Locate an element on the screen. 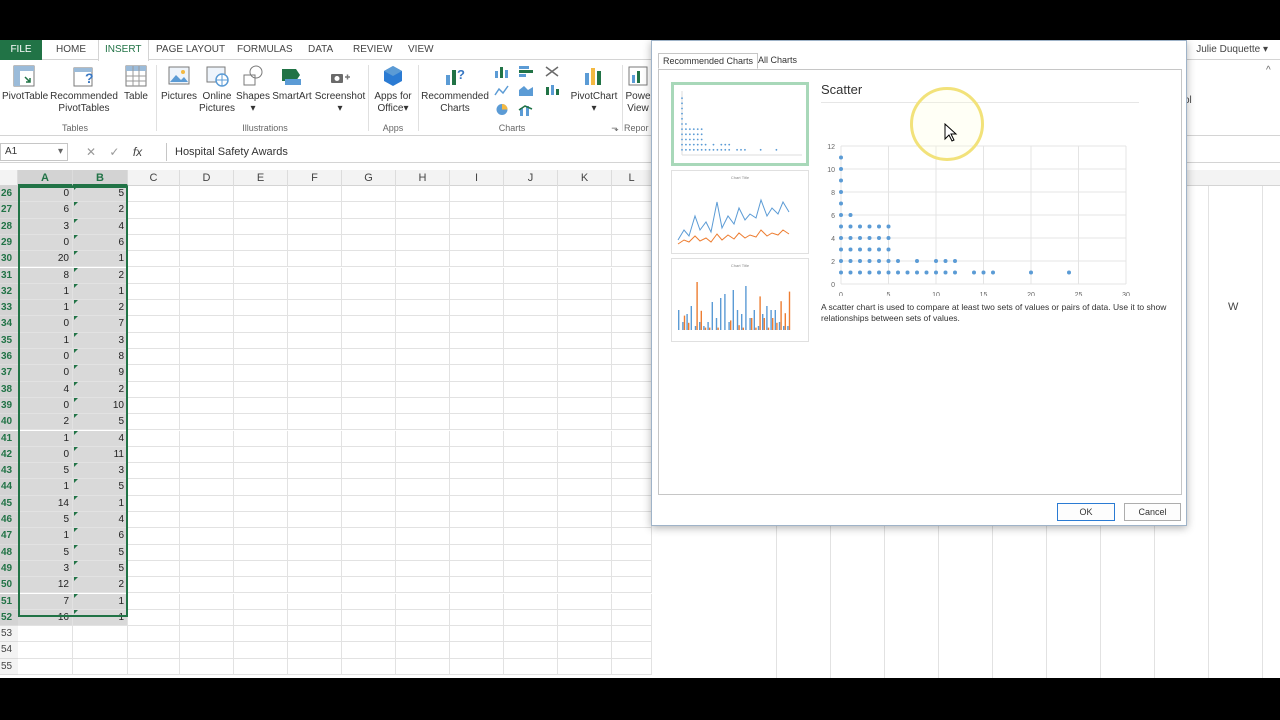  row-header: 37 is located at coordinates (9, 373).